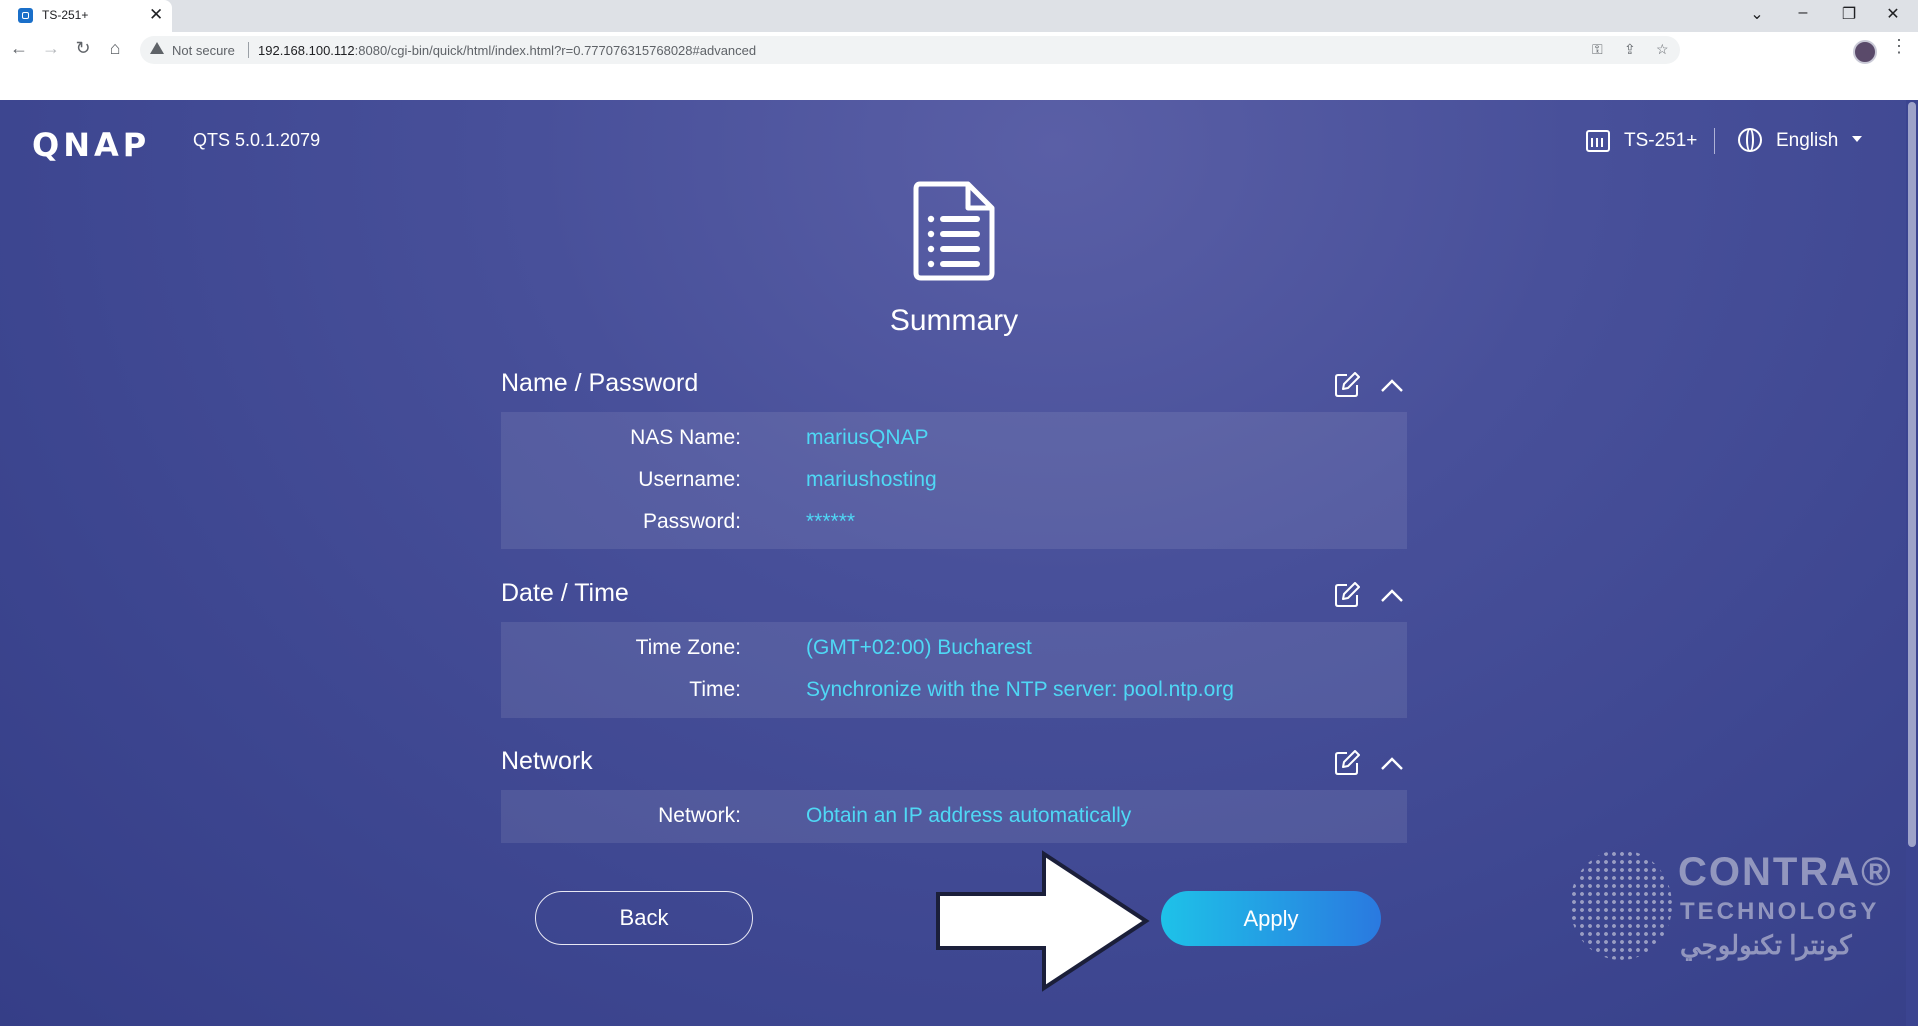  Describe the element at coordinates (1271, 918) in the screenshot. I see `apply-button: Apply` at that location.